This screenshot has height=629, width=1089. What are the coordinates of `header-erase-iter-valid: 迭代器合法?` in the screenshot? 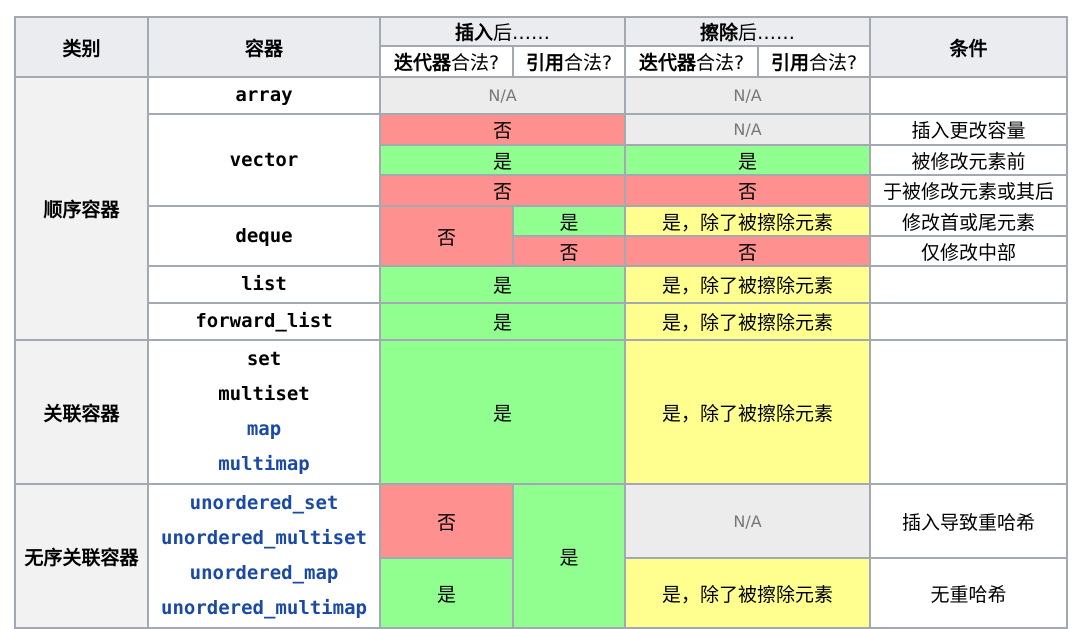 It's located at (691, 61).